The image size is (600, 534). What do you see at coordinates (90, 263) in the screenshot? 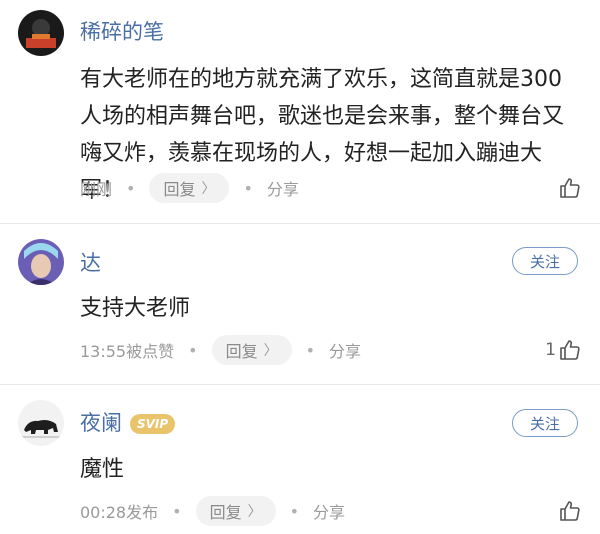
I see `username: 达` at bounding box center [90, 263].